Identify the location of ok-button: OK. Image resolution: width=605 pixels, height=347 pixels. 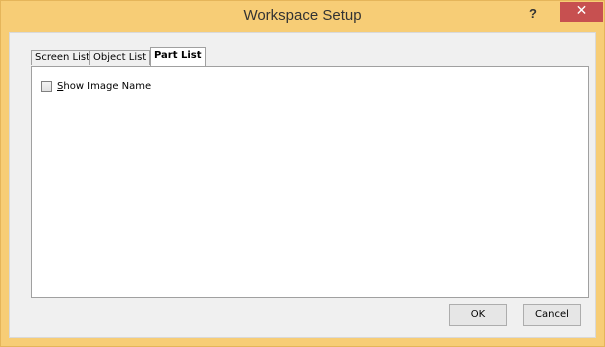
(478, 315).